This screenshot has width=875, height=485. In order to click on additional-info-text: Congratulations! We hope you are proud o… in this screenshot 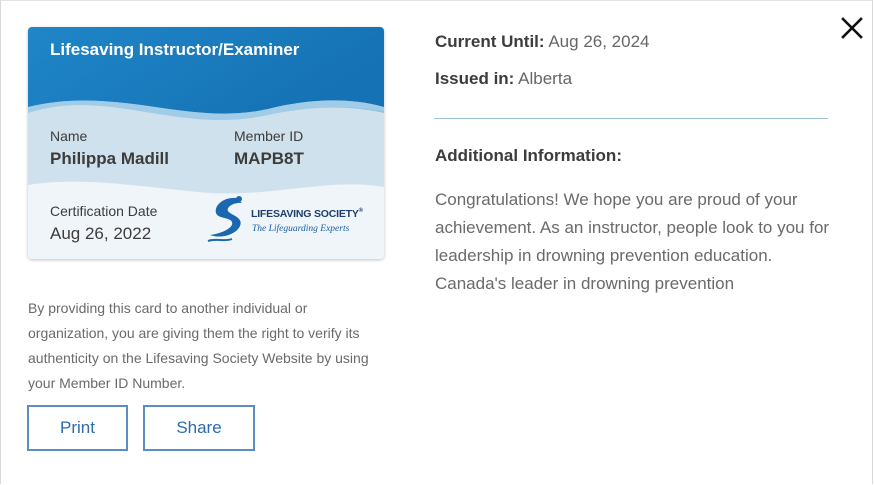, I will do `click(632, 241)`.